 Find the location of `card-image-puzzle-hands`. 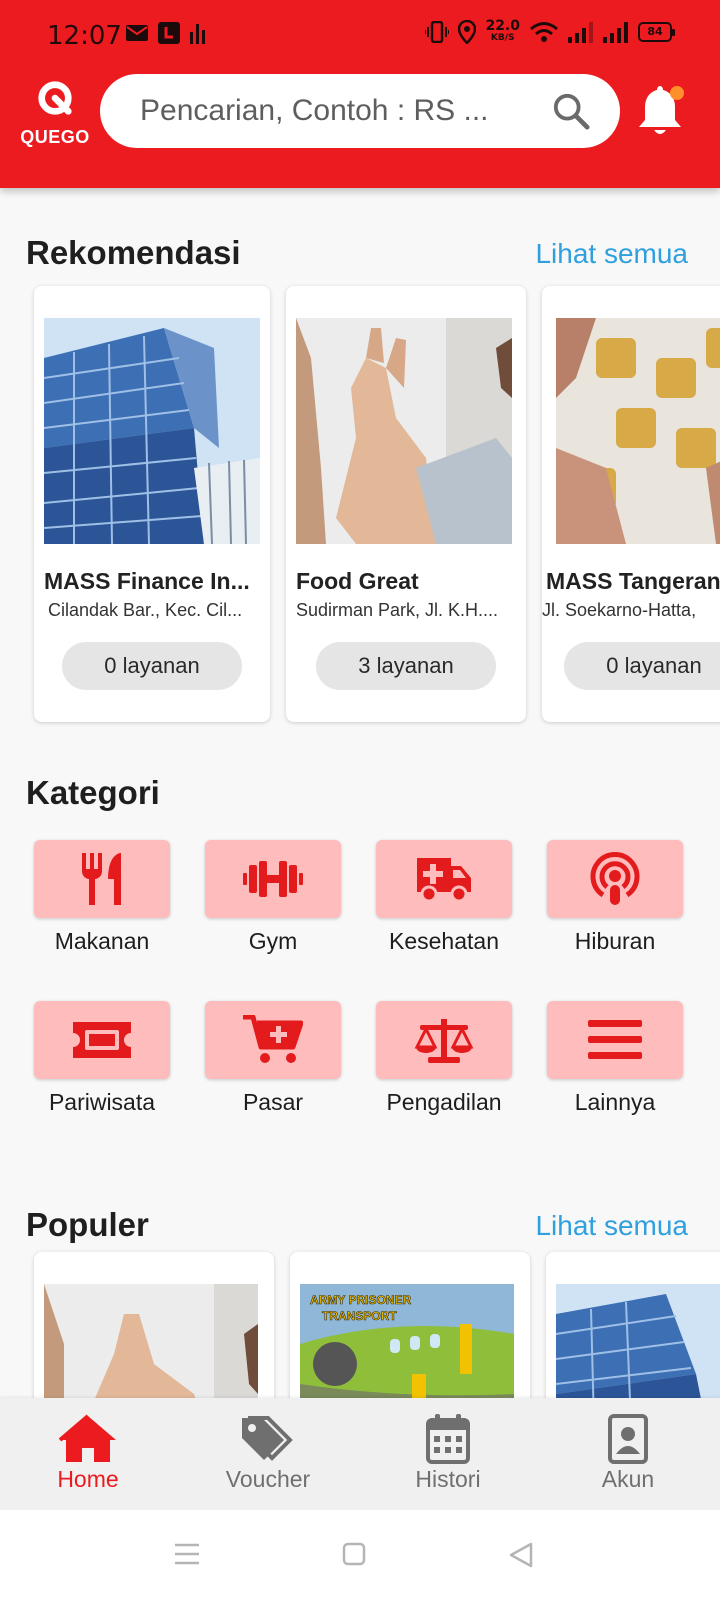

card-image-puzzle-hands is located at coordinates (638, 431).